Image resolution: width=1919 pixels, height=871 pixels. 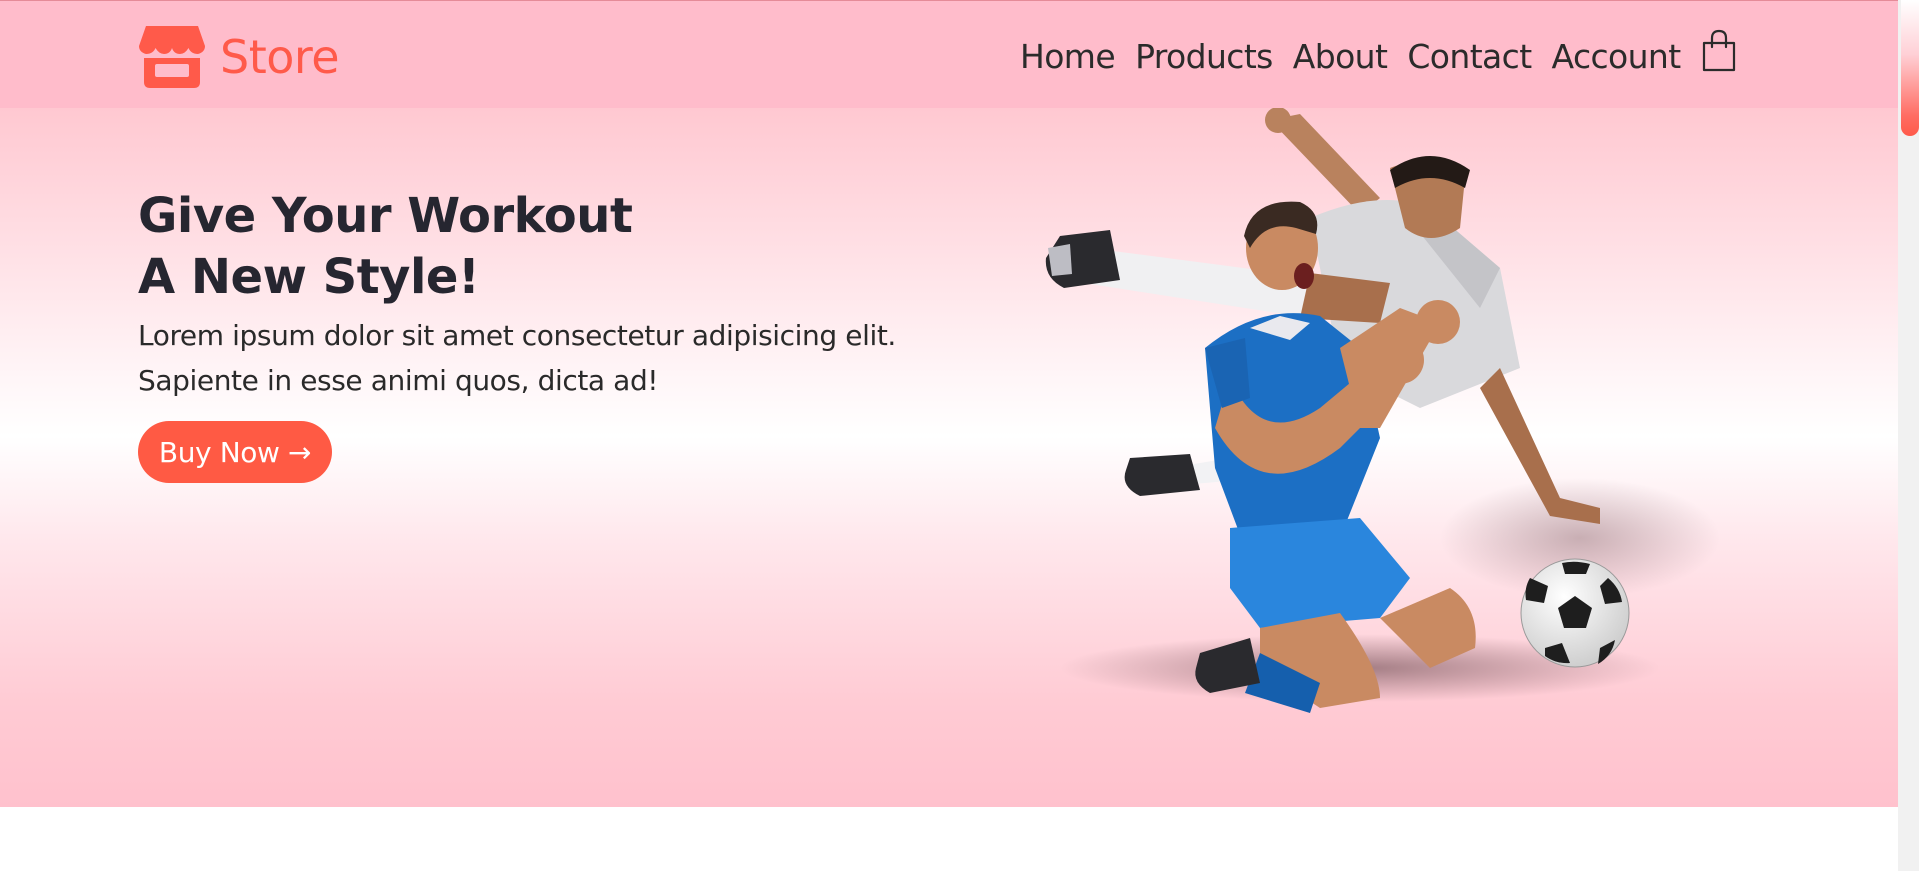 I want to click on hero-title-line-2: A New Style!, so click(x=309, y=277).